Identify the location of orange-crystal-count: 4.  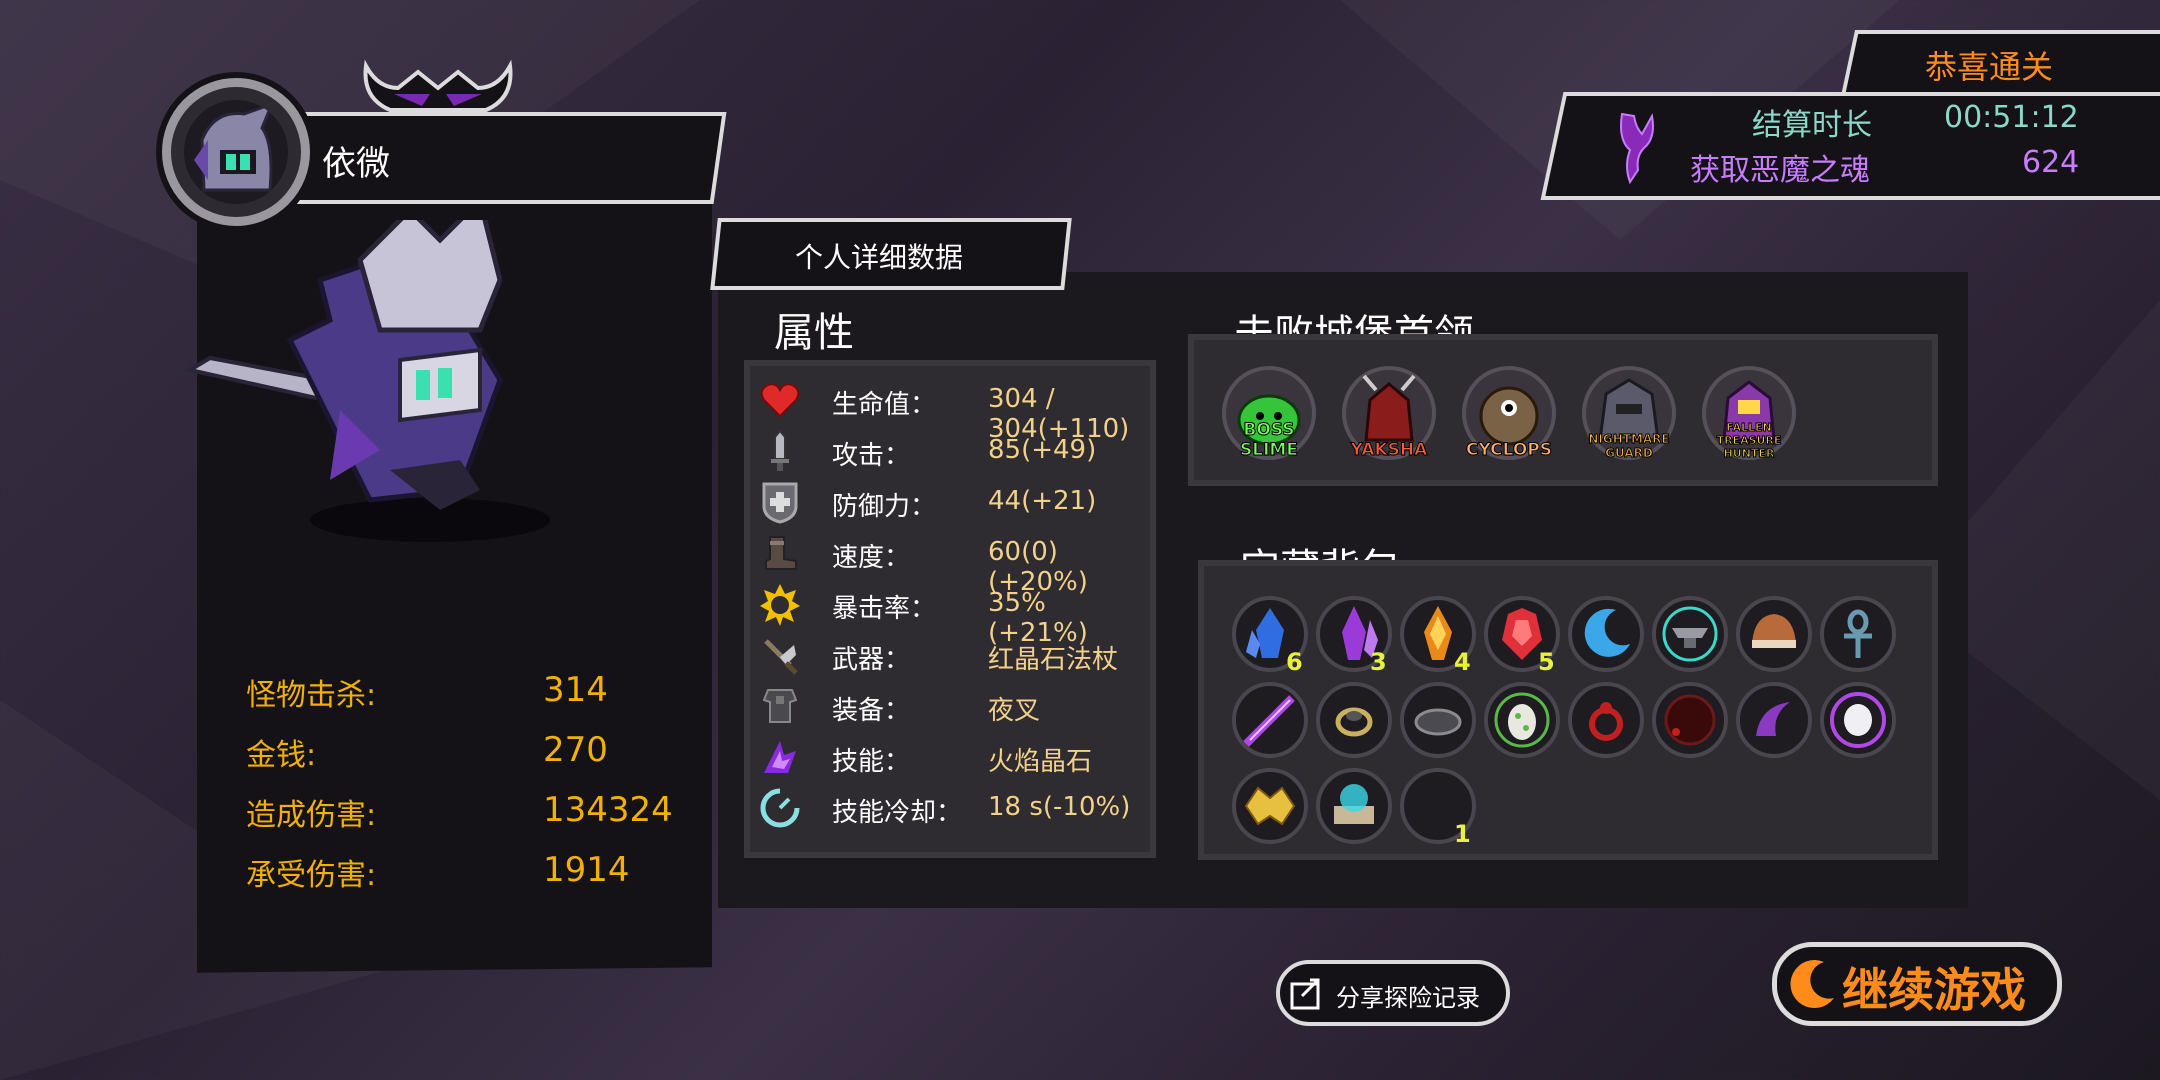
(1462, 662).